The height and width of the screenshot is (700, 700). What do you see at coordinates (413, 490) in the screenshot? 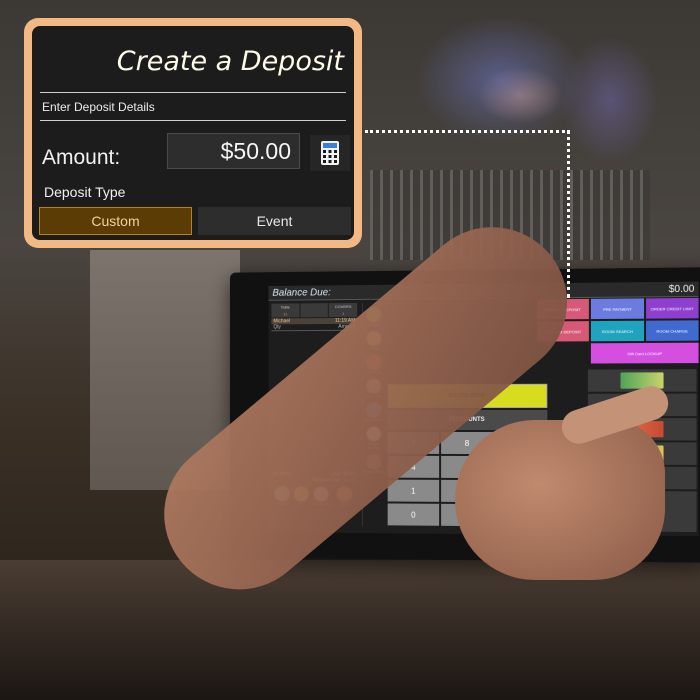
I see `key-1: 1` at bounding box center [413, 490].